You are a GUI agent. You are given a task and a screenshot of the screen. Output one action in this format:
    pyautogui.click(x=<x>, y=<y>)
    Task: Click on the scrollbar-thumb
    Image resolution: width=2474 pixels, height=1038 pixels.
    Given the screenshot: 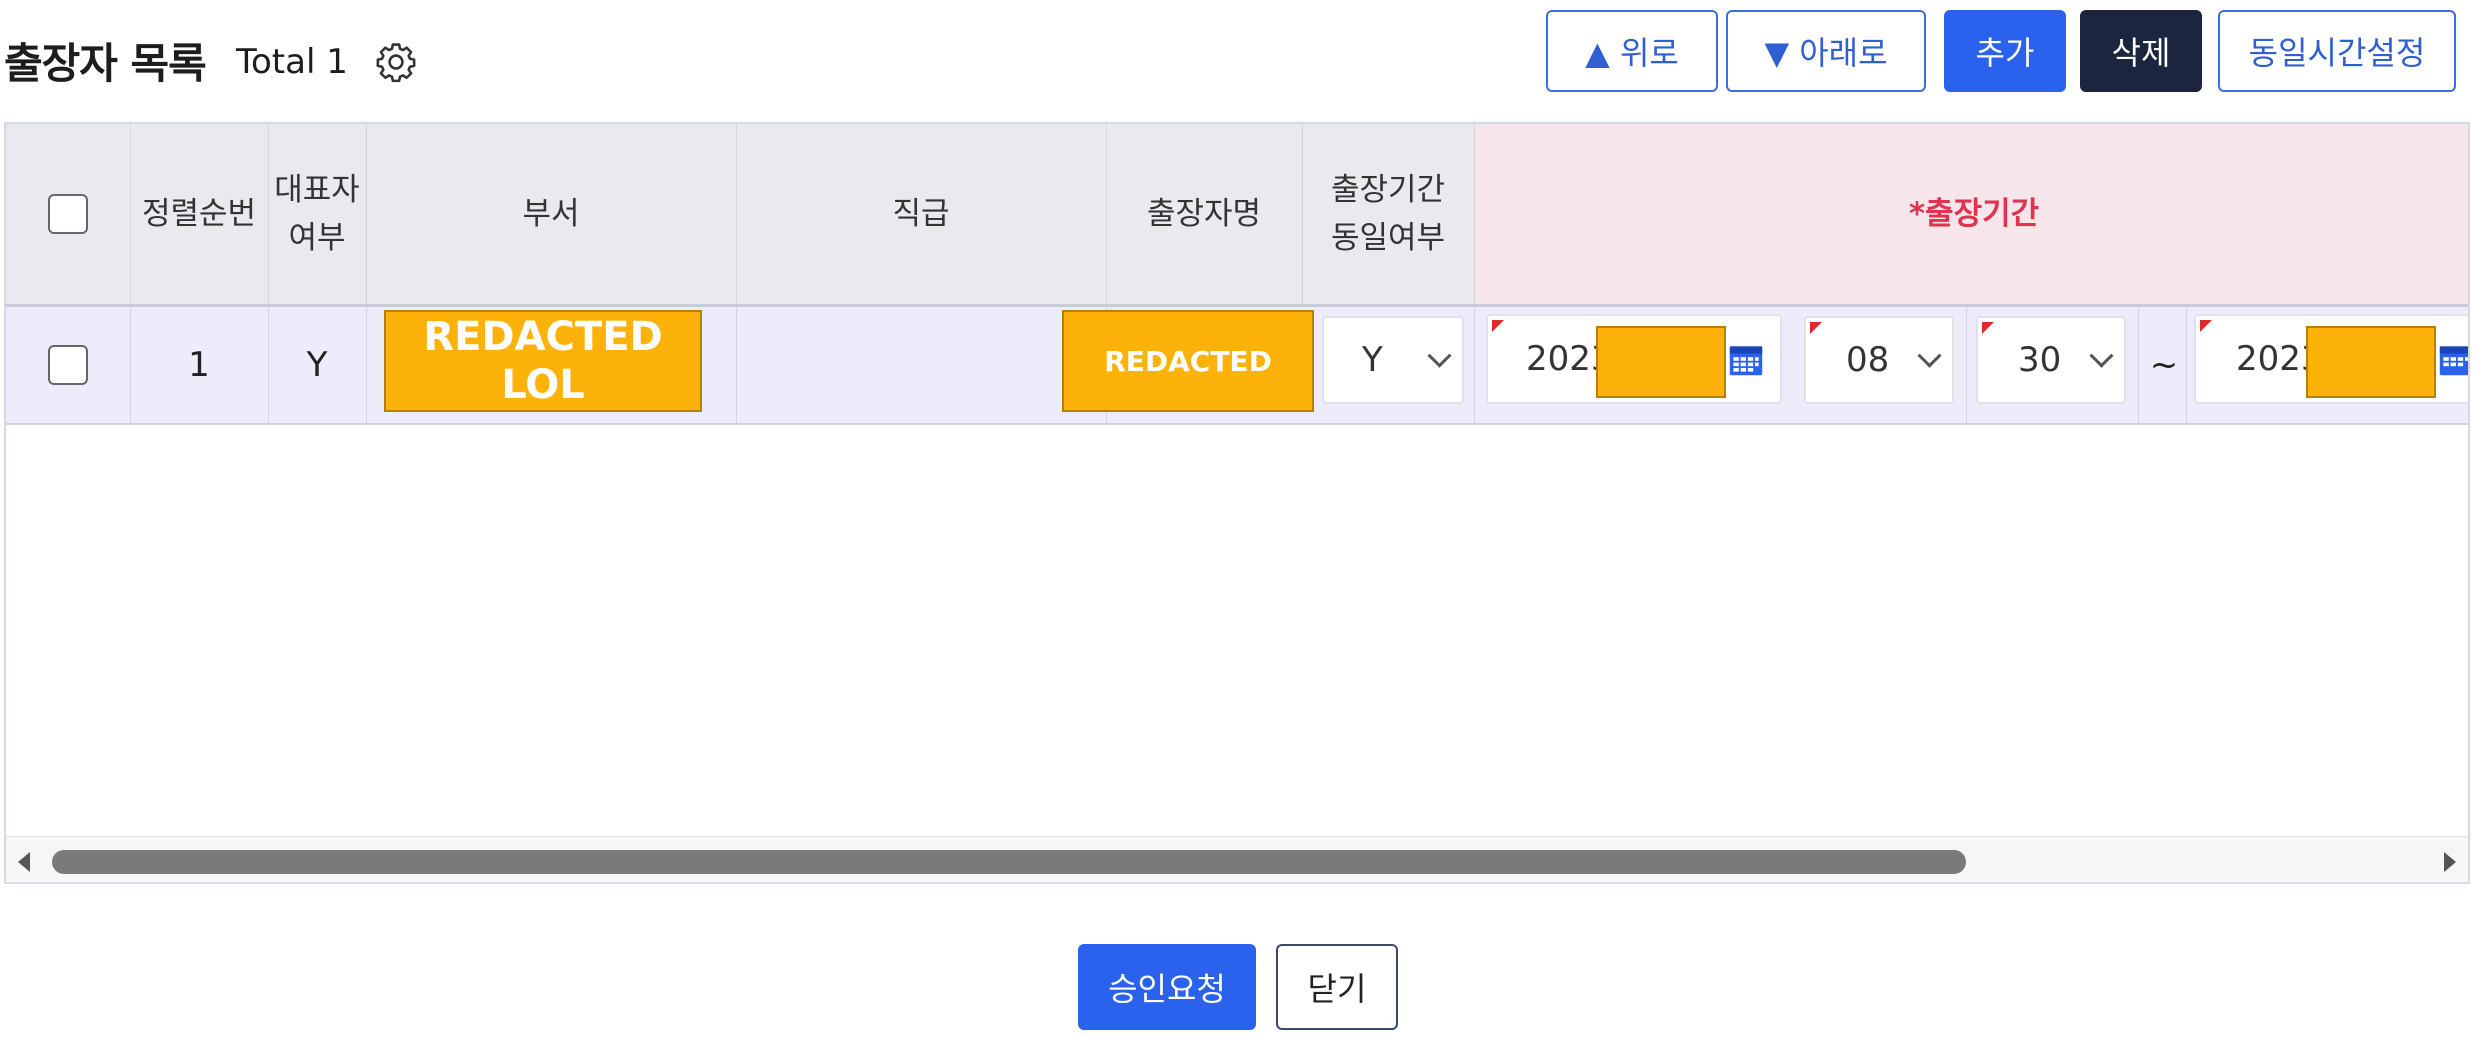 What is the action you would take?
    pyautogui.click(x=1009, y=862)
    